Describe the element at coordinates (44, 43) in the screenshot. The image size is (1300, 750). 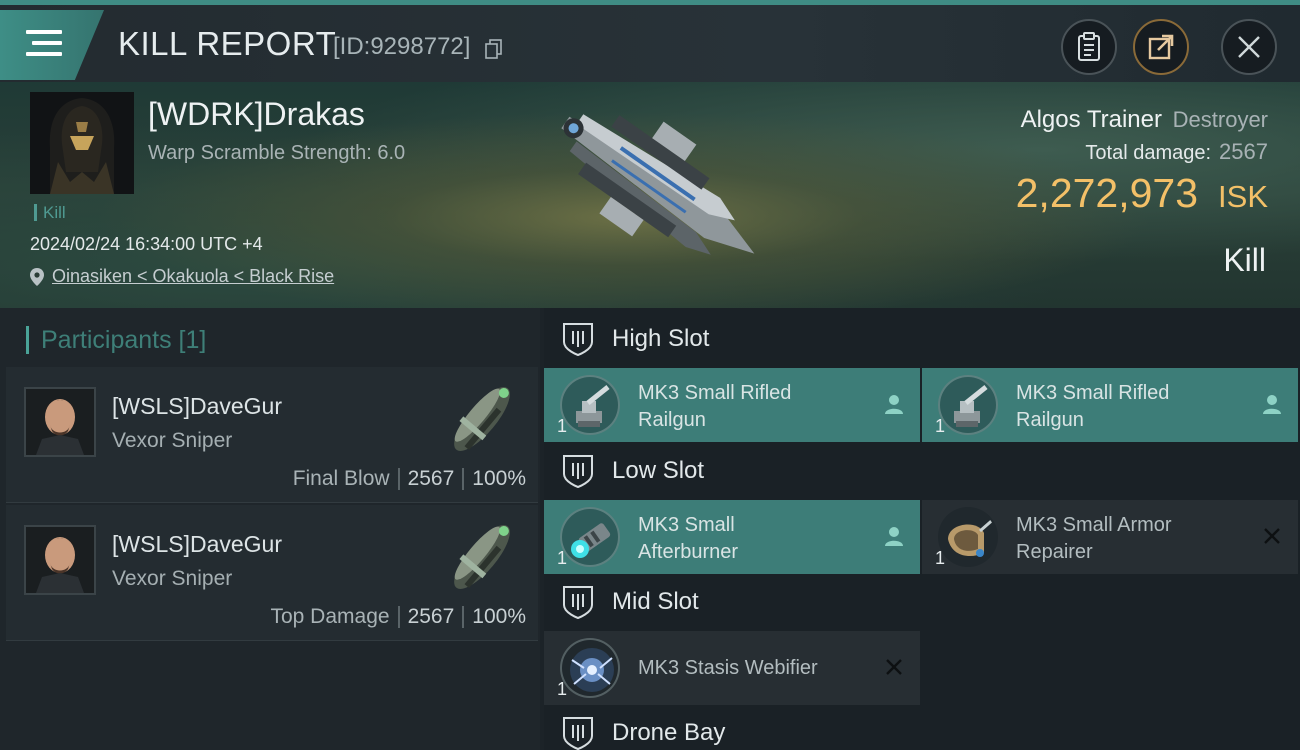
I see `hamburger-icon` at that location.